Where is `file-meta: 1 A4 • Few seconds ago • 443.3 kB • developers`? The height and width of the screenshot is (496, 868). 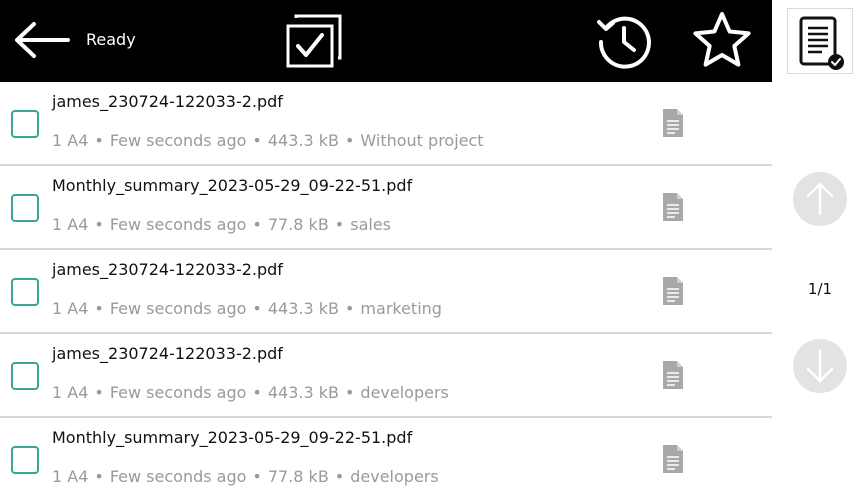 file-meta: 1 A4 • Few seconds ago • 443.3 kB • developers is located at coordinates (250, 392).